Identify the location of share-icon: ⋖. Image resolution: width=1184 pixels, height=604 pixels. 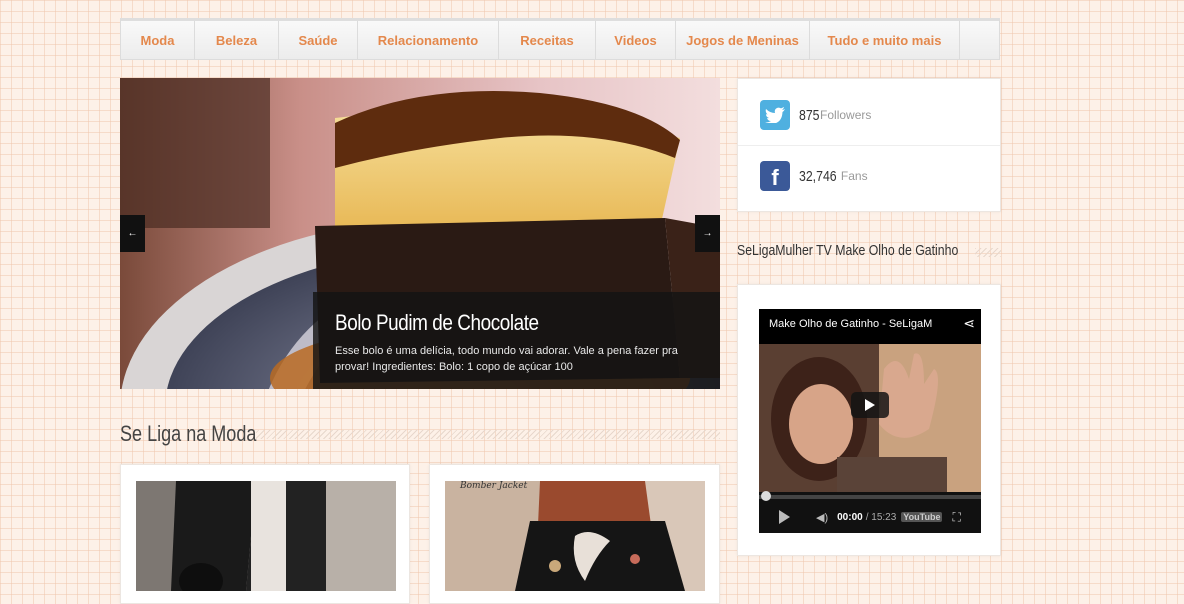
(969, 323).